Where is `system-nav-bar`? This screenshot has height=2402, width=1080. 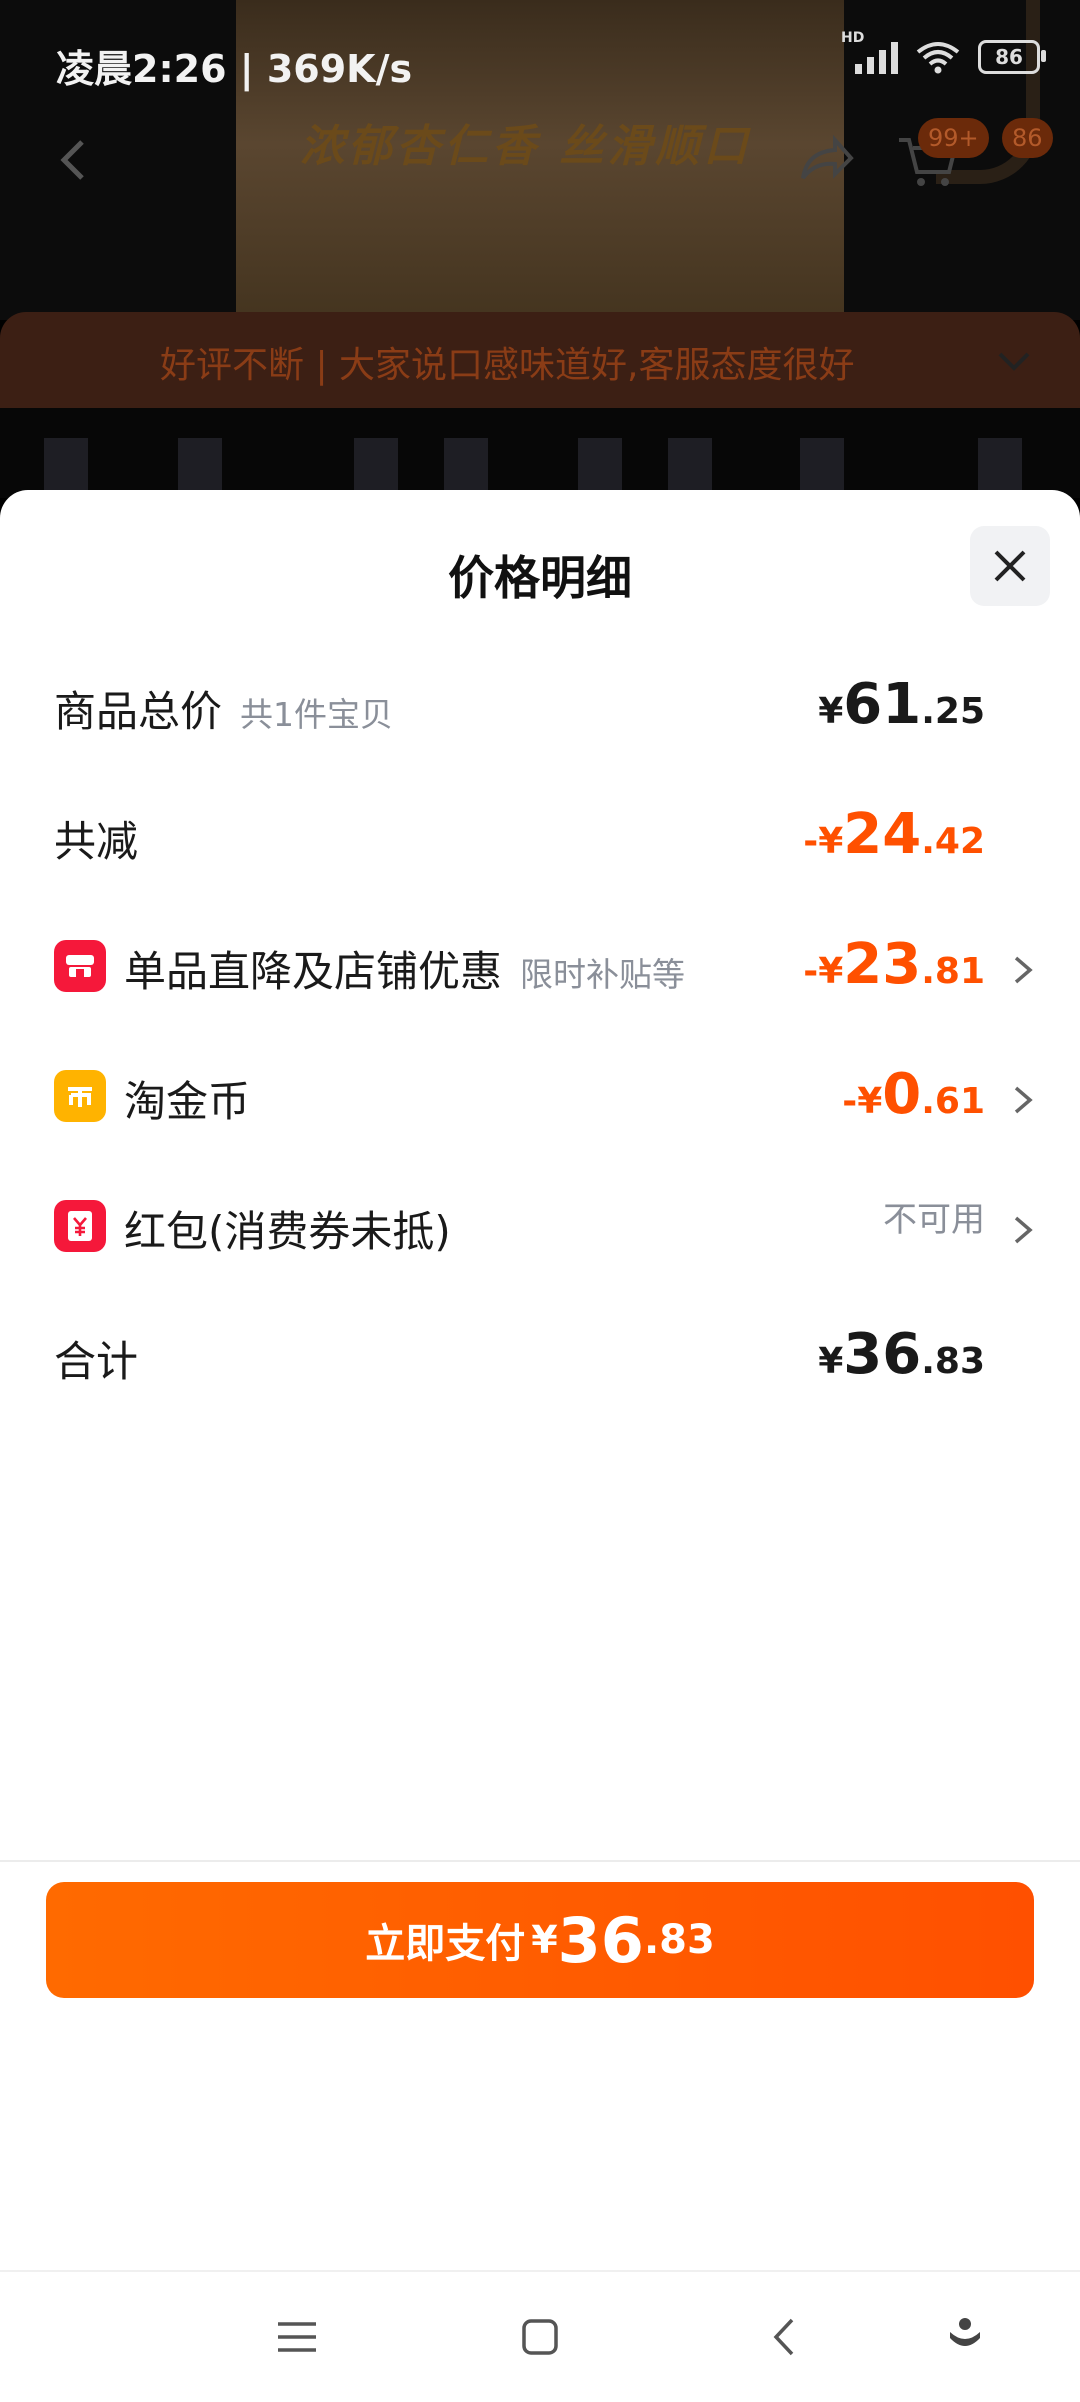
system-nav-bar is located at coordinates (540, 2336).